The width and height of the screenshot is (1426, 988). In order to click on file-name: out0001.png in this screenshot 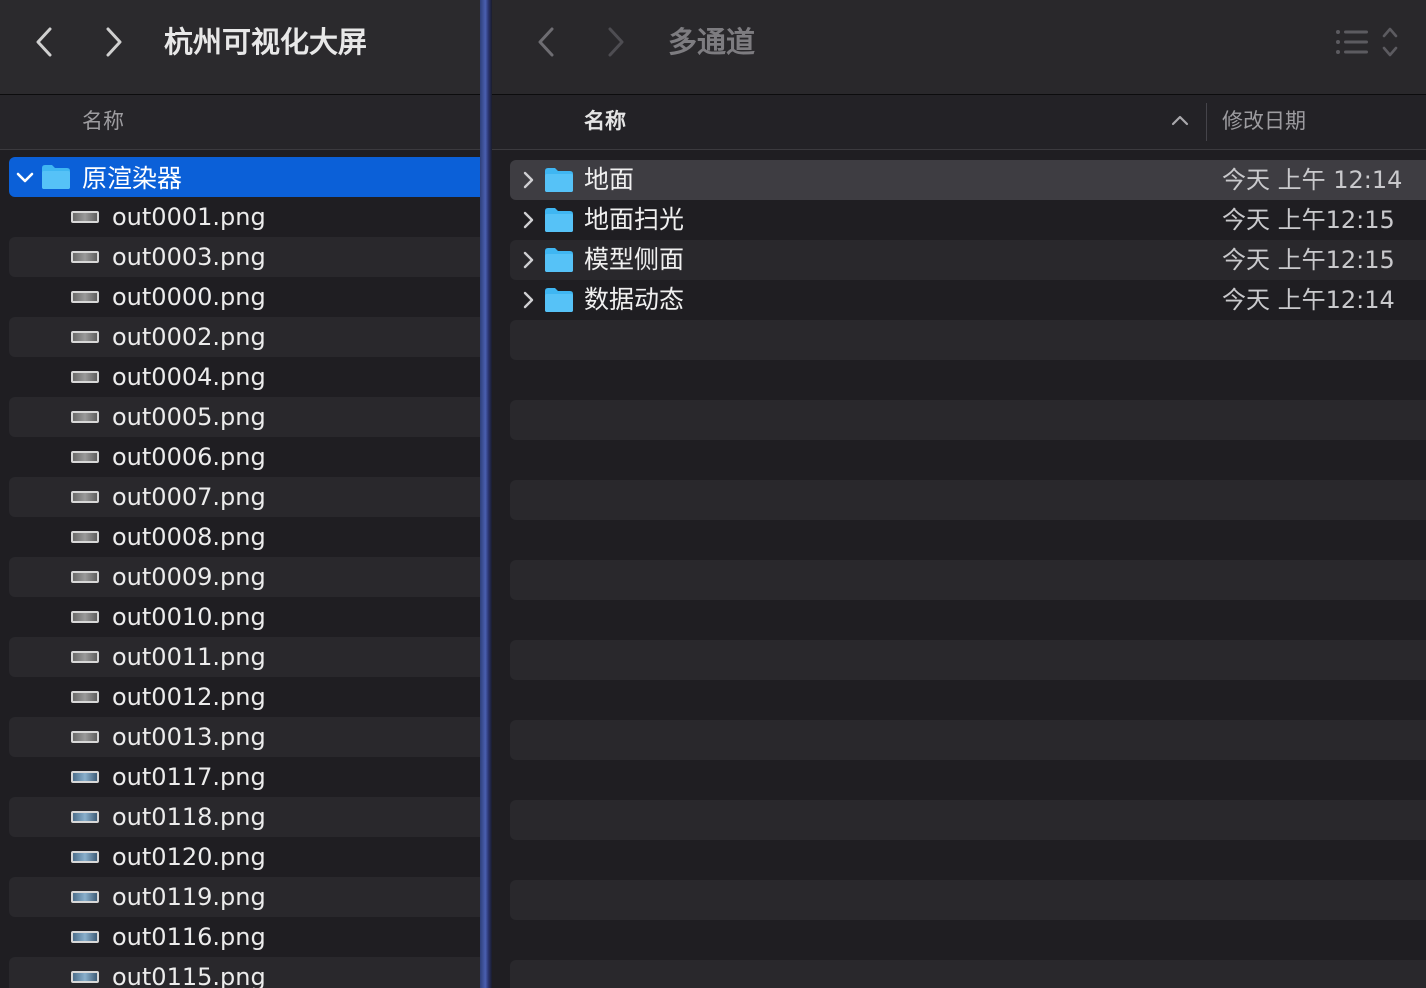, I will do `click(189, 217)`.